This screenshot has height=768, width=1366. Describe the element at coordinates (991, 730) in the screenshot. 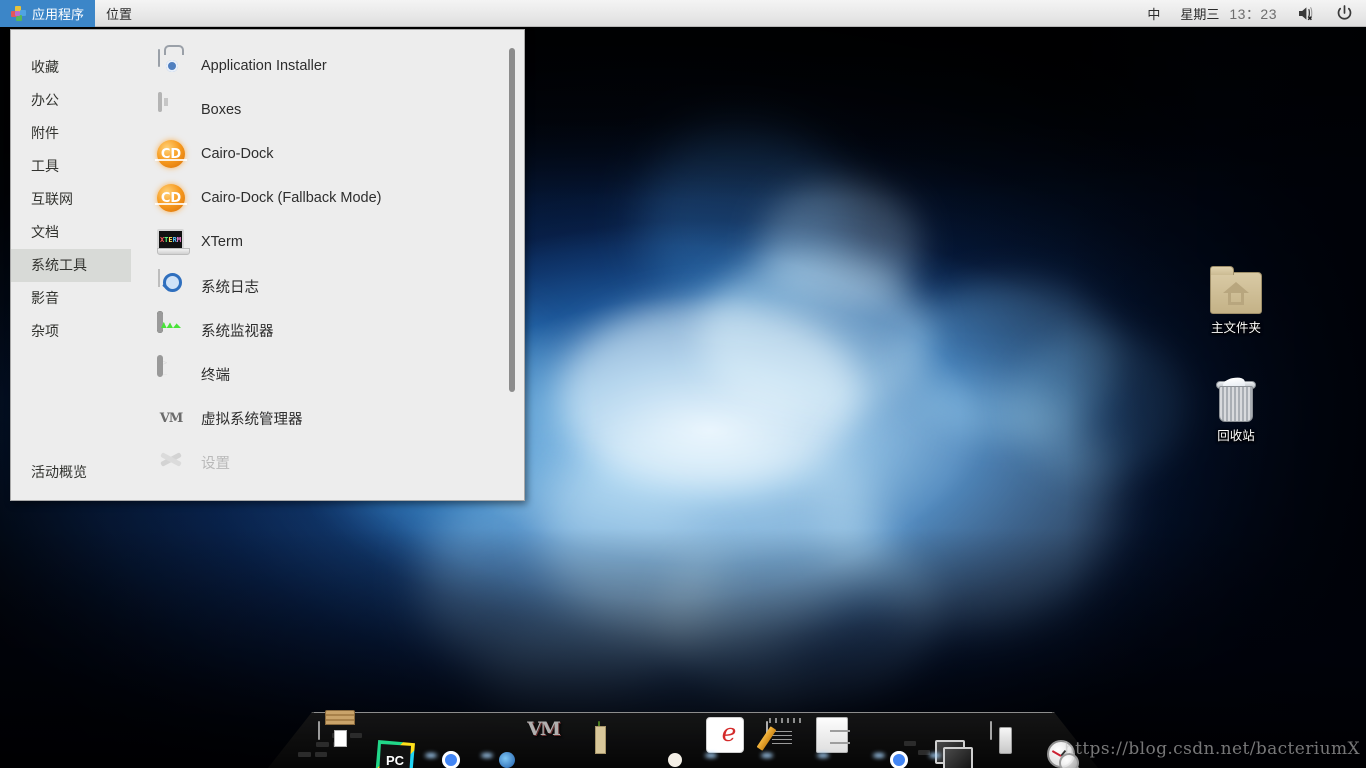

I see `phone-icon` at that location.